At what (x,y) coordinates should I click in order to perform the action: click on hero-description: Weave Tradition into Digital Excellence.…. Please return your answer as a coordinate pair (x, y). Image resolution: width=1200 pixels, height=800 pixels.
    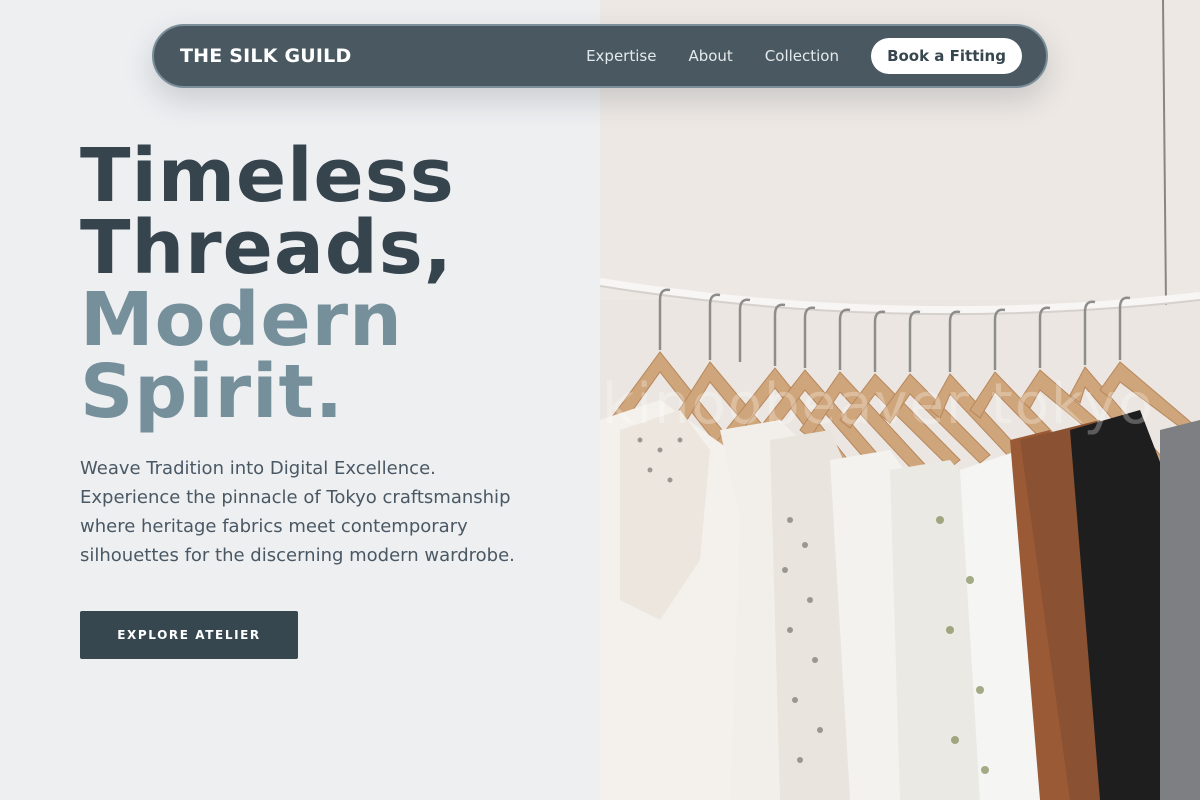
    Looking at the image, I should click on (310, 512).